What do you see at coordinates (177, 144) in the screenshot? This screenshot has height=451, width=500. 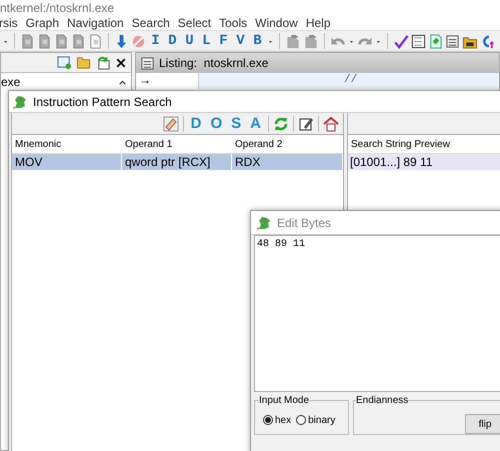 I see `column-header: Operand 1` at bounding box center [177, 144].